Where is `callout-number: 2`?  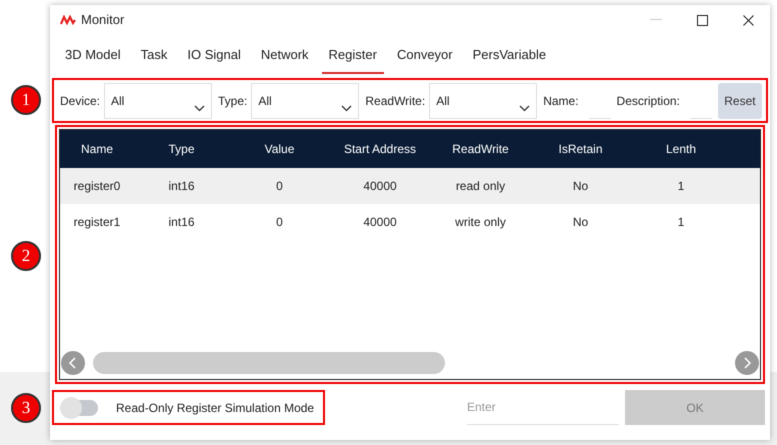
callout-number: 2 is located at coordinates (26, 256).